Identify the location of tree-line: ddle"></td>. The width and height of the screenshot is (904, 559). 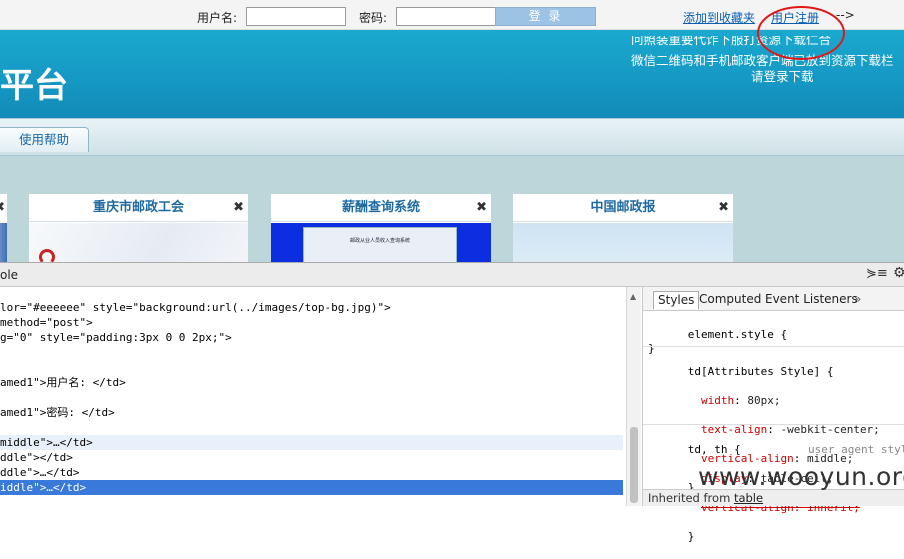
(311, 457).